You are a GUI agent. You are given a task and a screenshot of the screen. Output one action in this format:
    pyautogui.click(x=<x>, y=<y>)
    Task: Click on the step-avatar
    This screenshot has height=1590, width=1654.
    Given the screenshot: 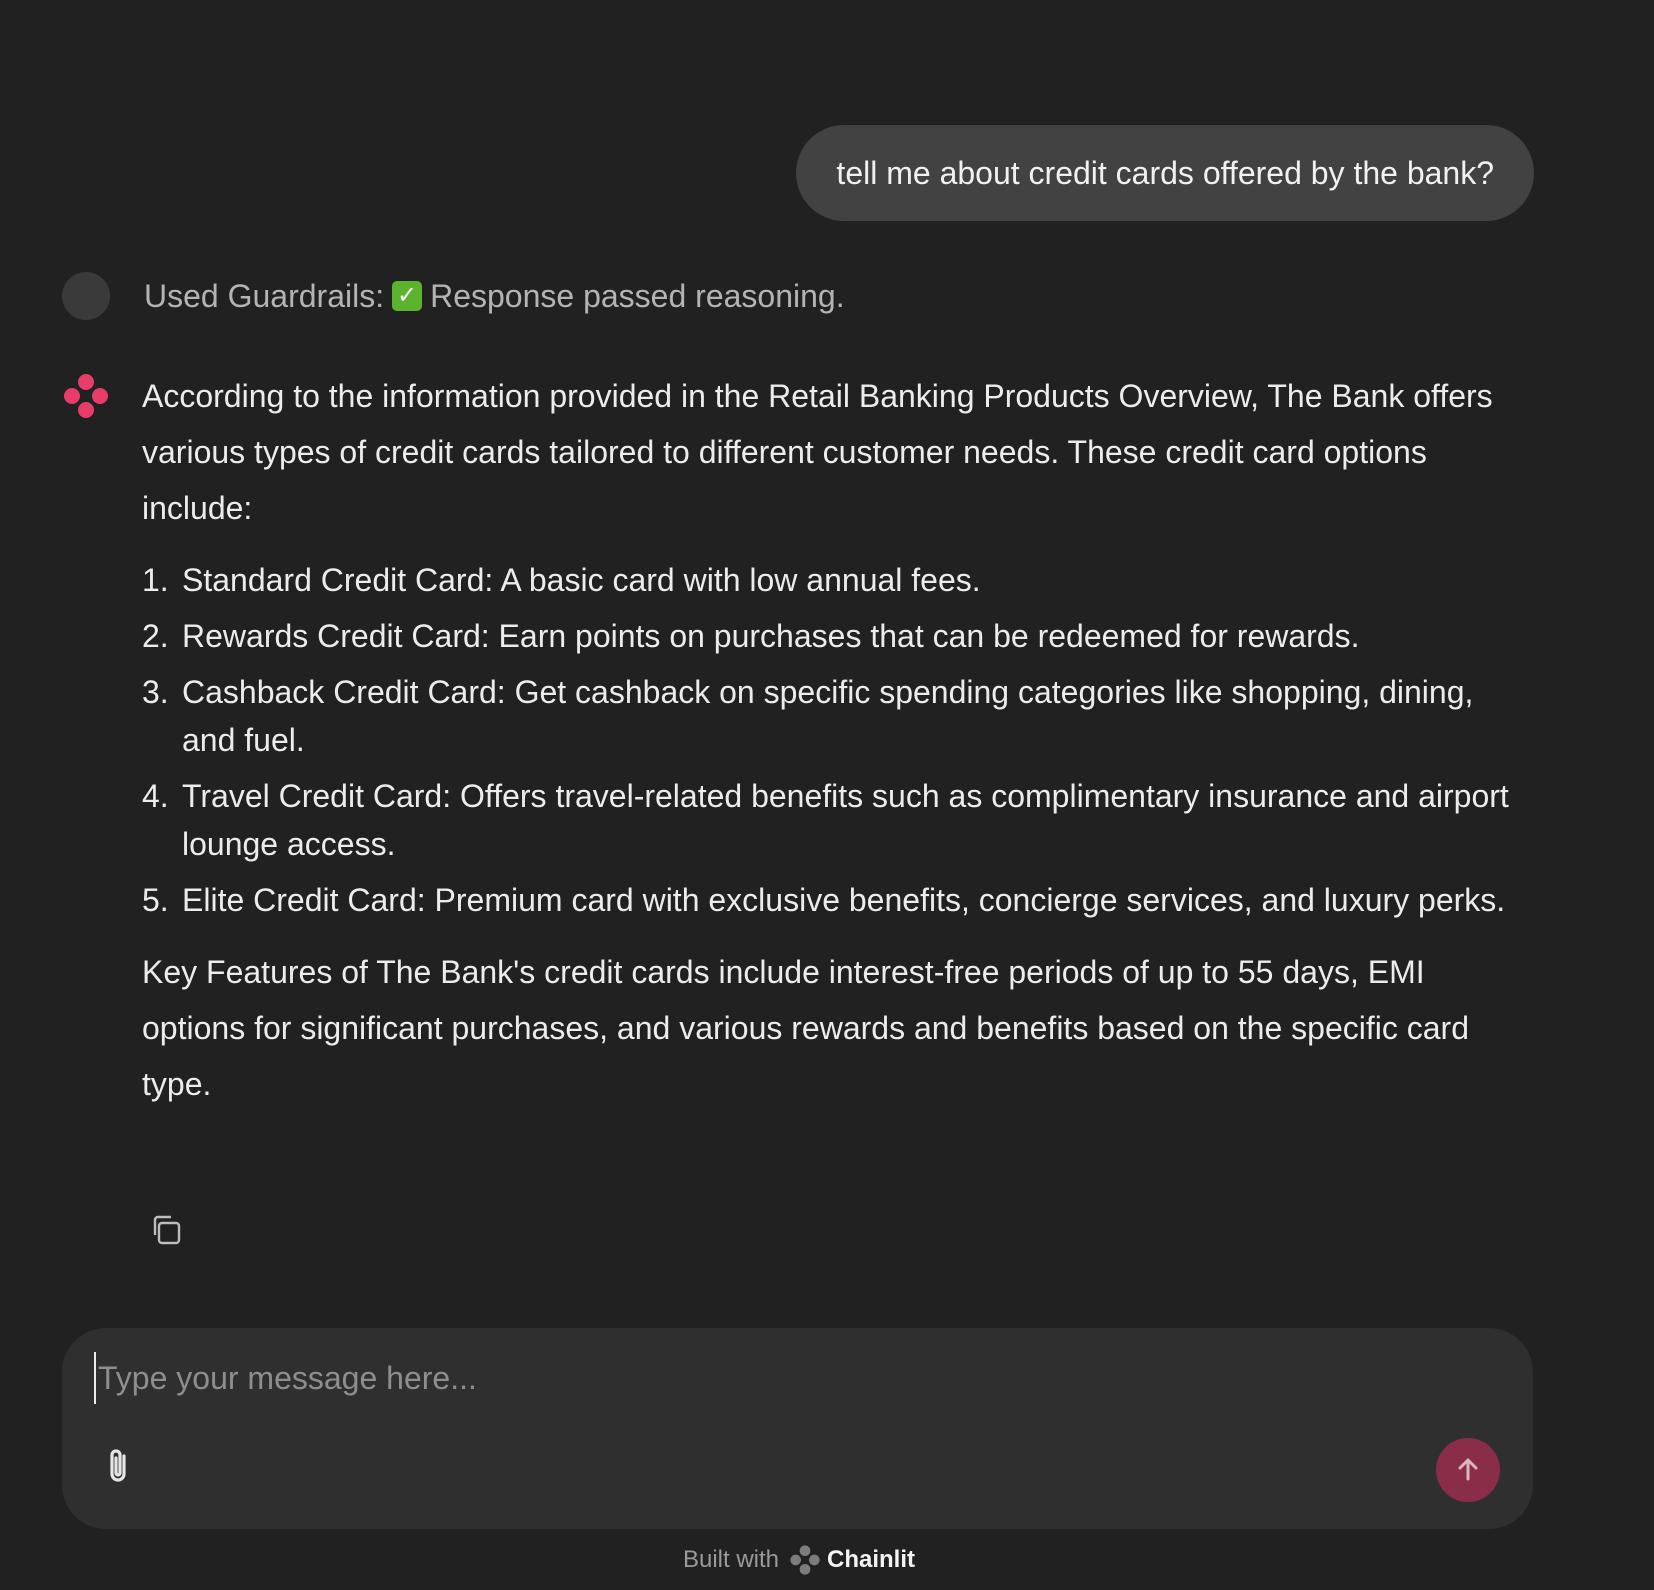 What is the action you would take?
    pyautogui.click(x=86, y=296)
    